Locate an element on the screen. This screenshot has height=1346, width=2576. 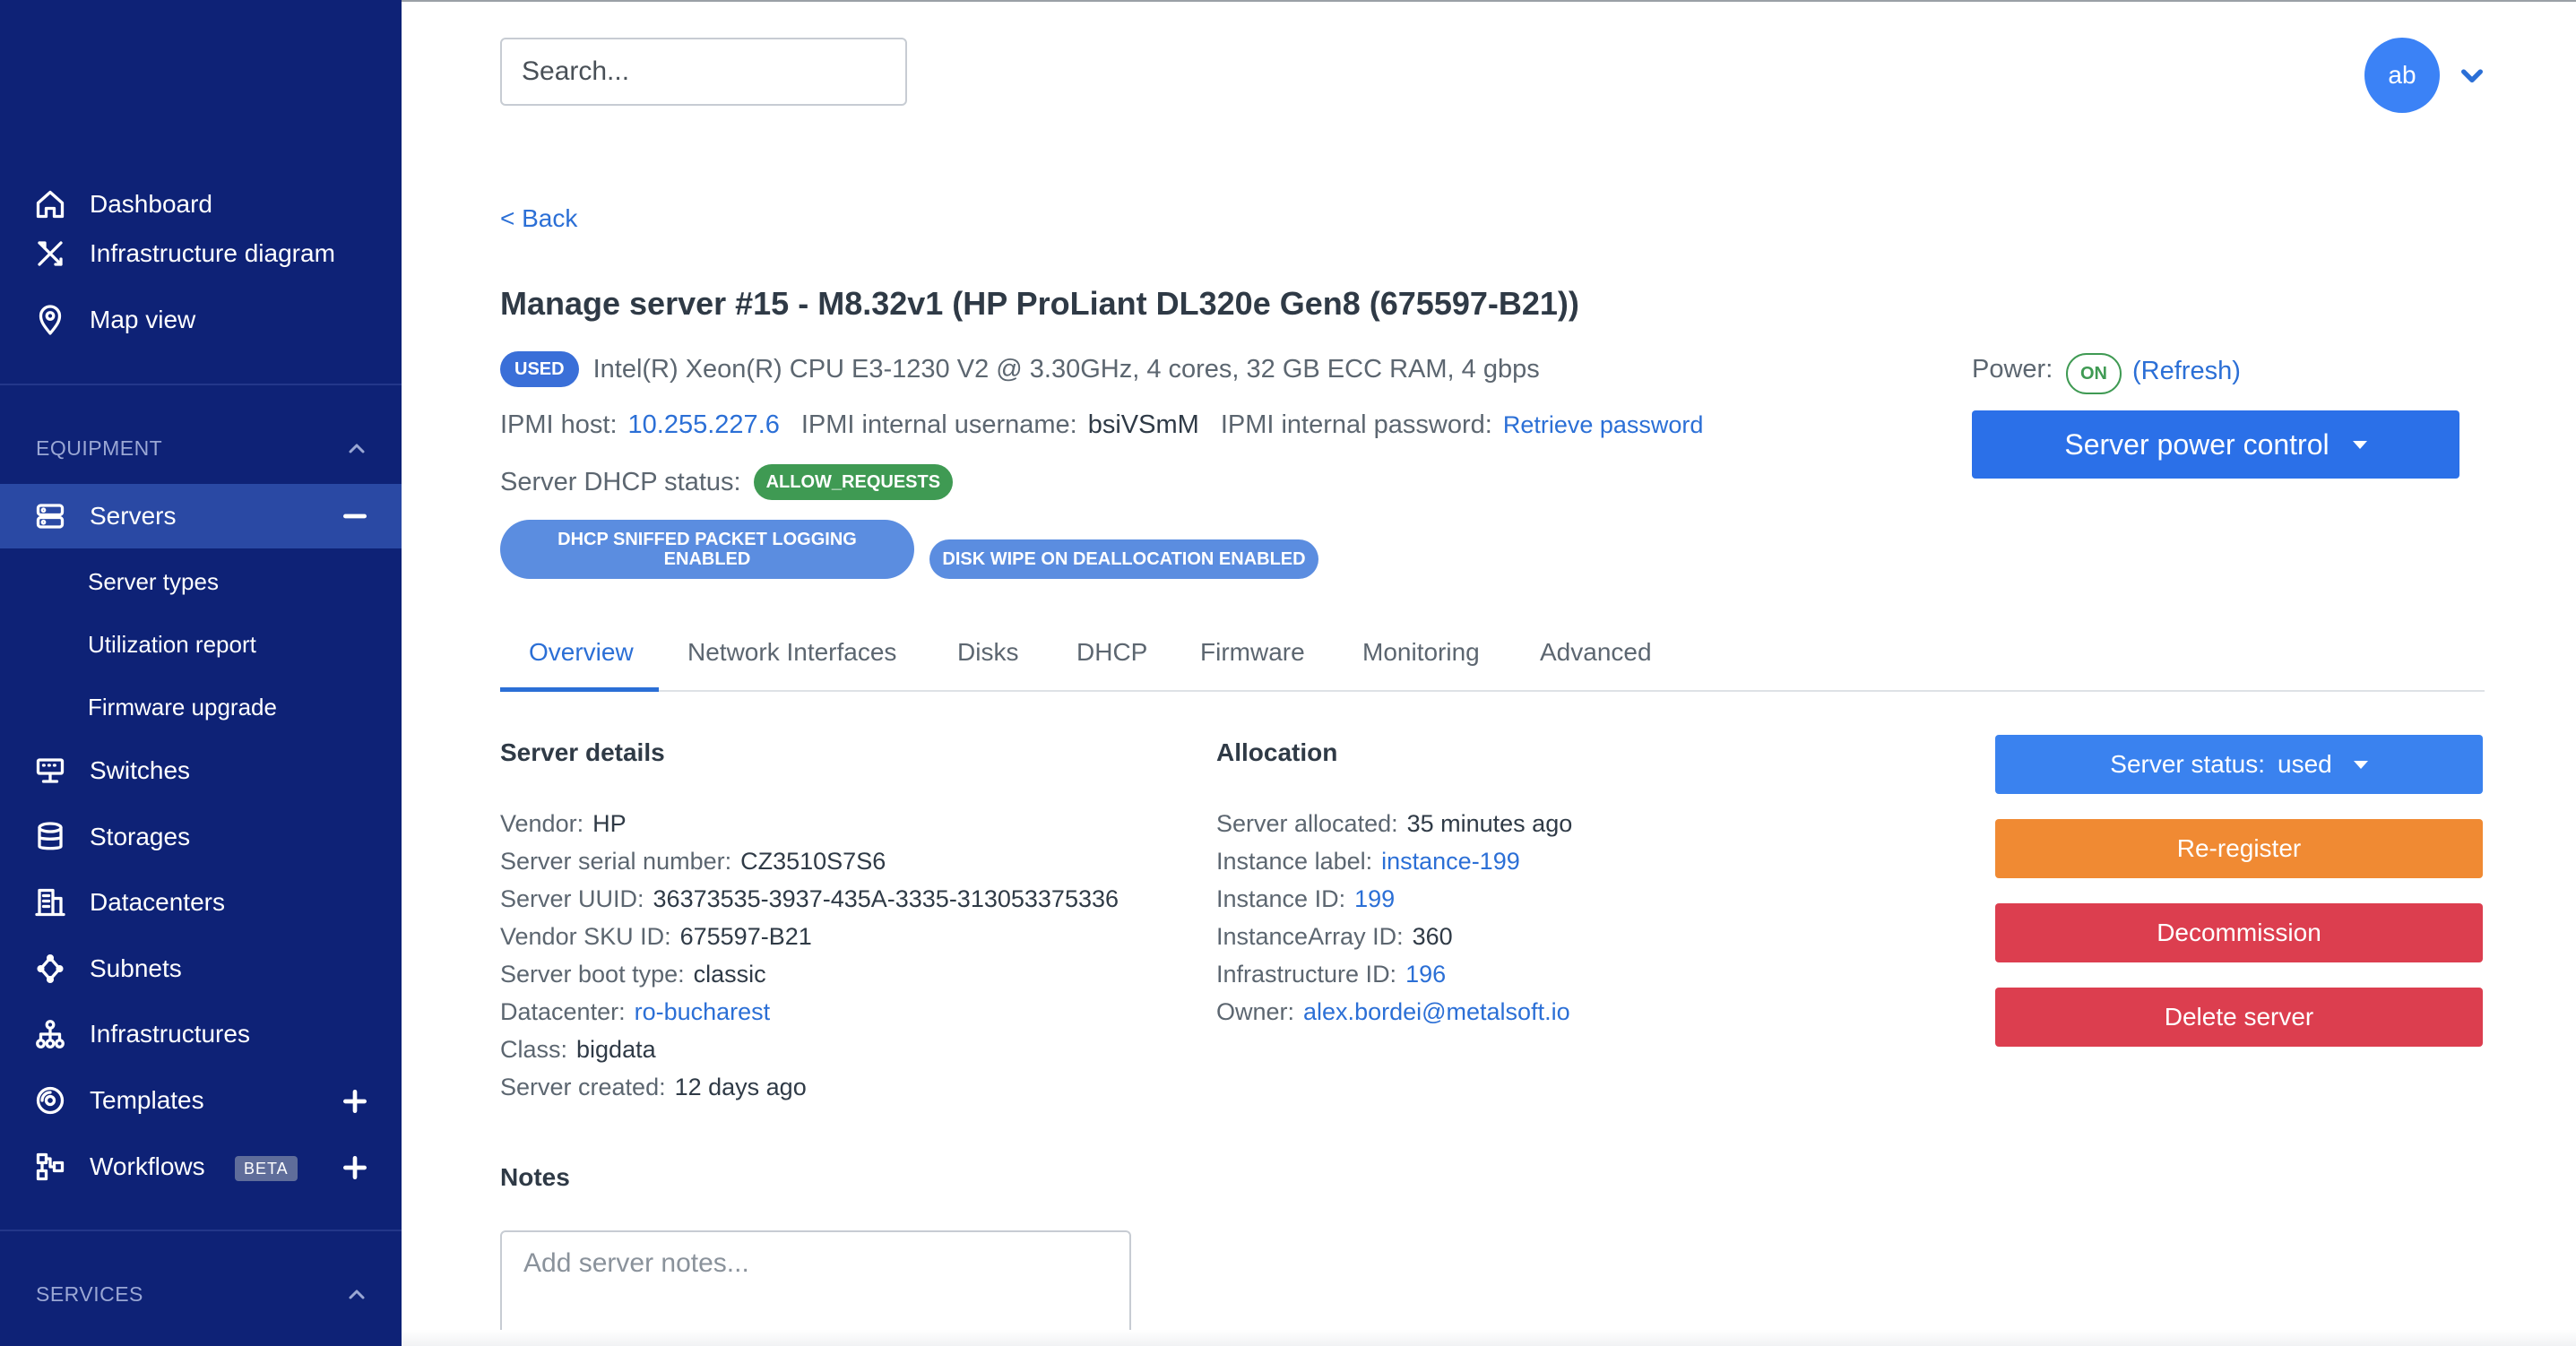
tab-disks: Disks is located at coordinates (987, 652).